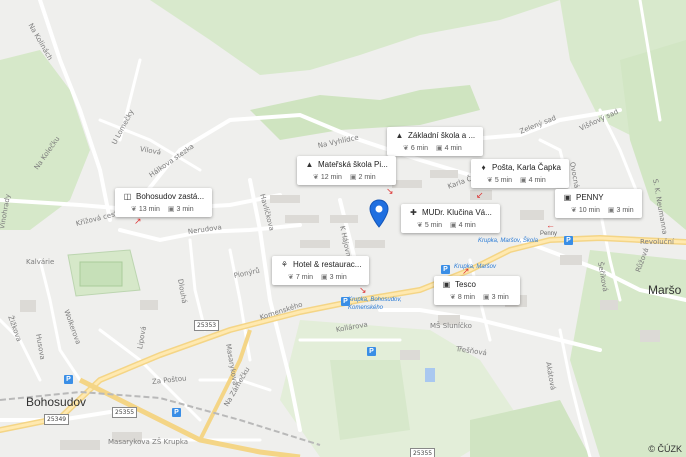 The image size is (686, 457). Describe the element at coordinates (508, 241) in the screenshot. I see `bus-stop-label: Krupka, Maršov, Škola` at that location.